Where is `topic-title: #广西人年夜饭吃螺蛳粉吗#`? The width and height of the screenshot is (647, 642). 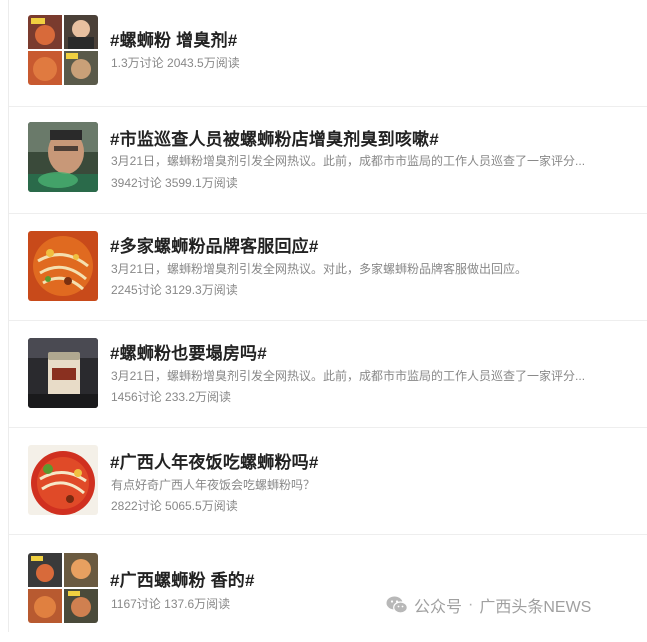
topic-title: #广西人年夜饭吃螺蛳粉吗# is located at coordinates (214, 460).